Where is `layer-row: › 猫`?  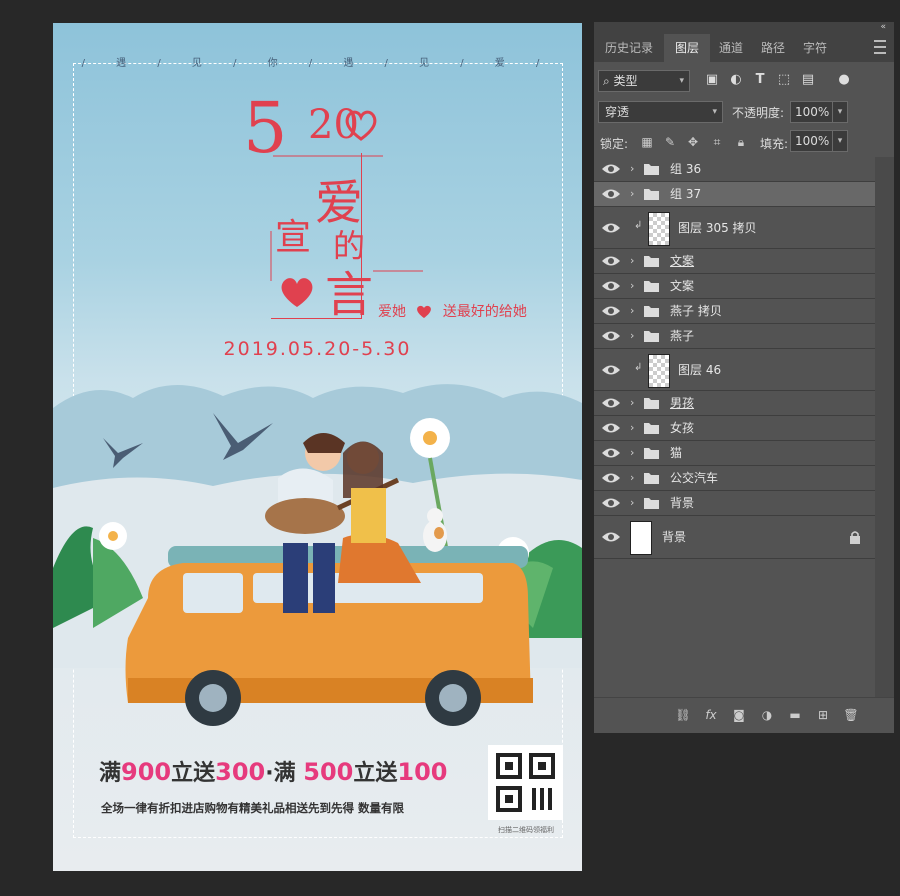 layer-row: › 猫 is located at coordinates (734, 453).